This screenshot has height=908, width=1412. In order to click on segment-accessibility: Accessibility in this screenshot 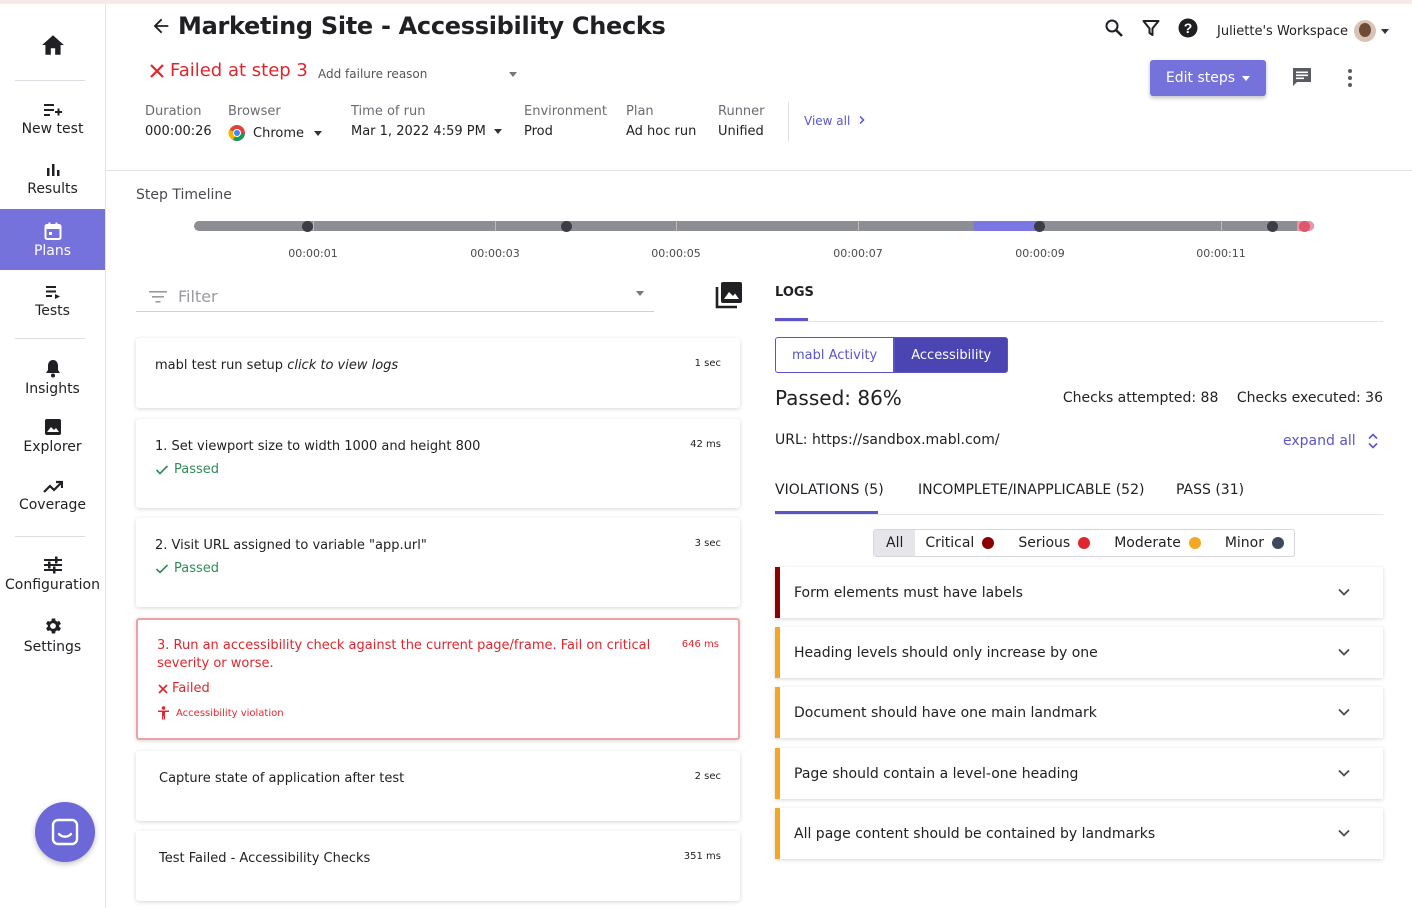, I will do `click(951, 355)`.